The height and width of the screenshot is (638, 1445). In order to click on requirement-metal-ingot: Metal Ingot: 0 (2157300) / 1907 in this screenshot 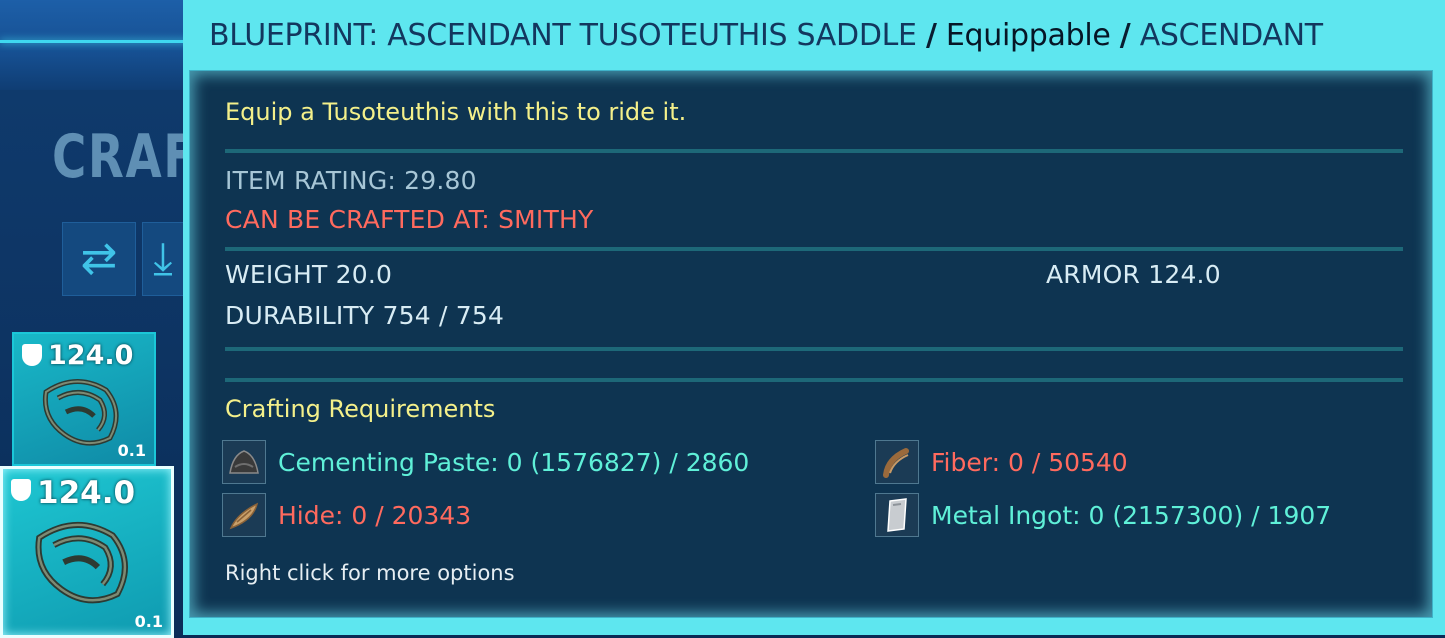, I will do `click(1103, 515)`.